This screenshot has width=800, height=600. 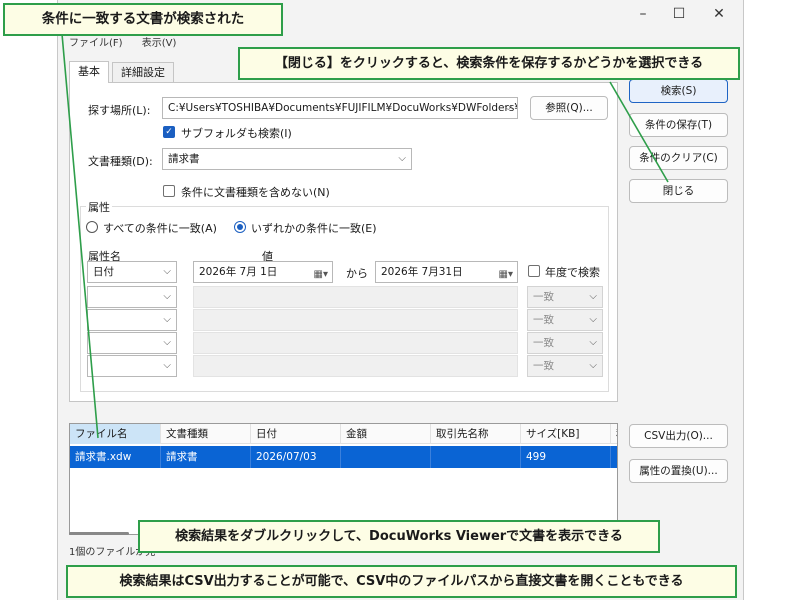 I want to click on callout-viewer: 検索結果をダブルクリックして、DocuWorks Viewerで文書を表示できる, so click(x=399, y=536).